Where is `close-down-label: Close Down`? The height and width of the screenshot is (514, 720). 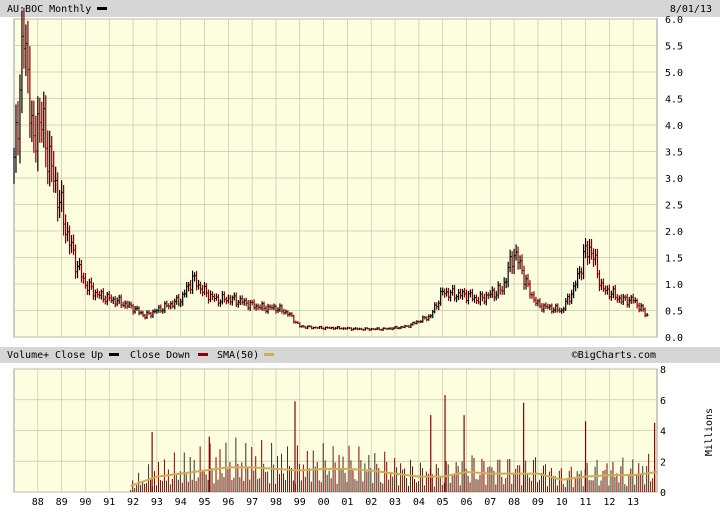 close-down-label: Close Down is located at coordinates (160, 355).